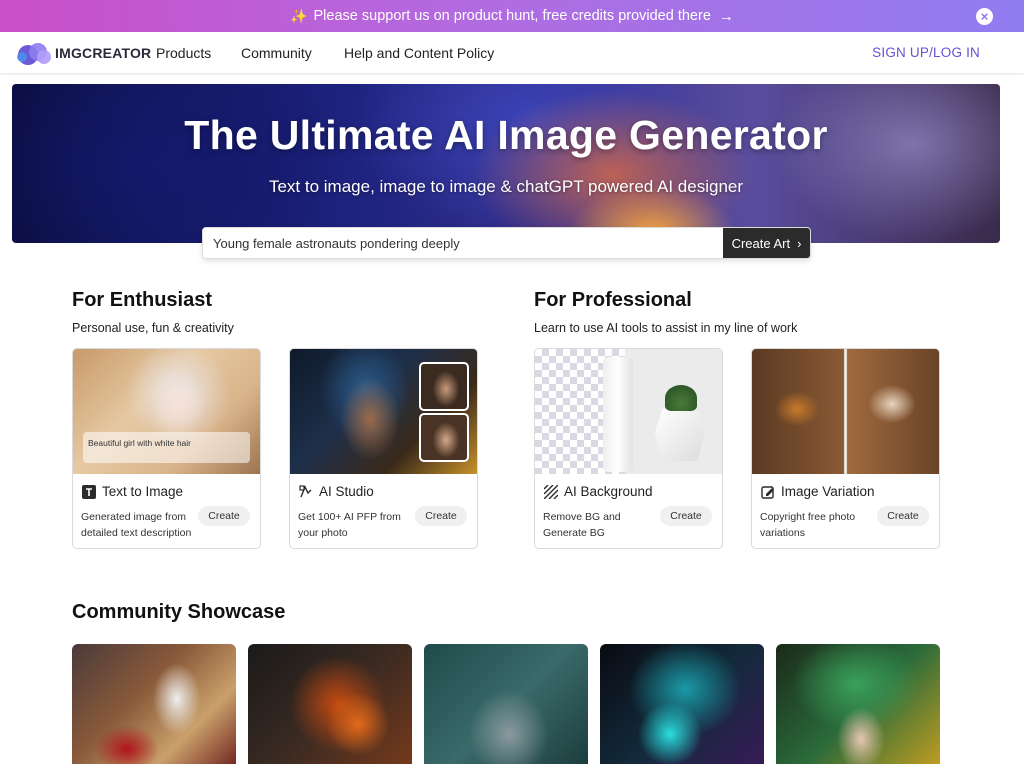  Describe the element at coordinates (845, 411) in the screenshot. I see `image-variation-thumbnail` at that location.